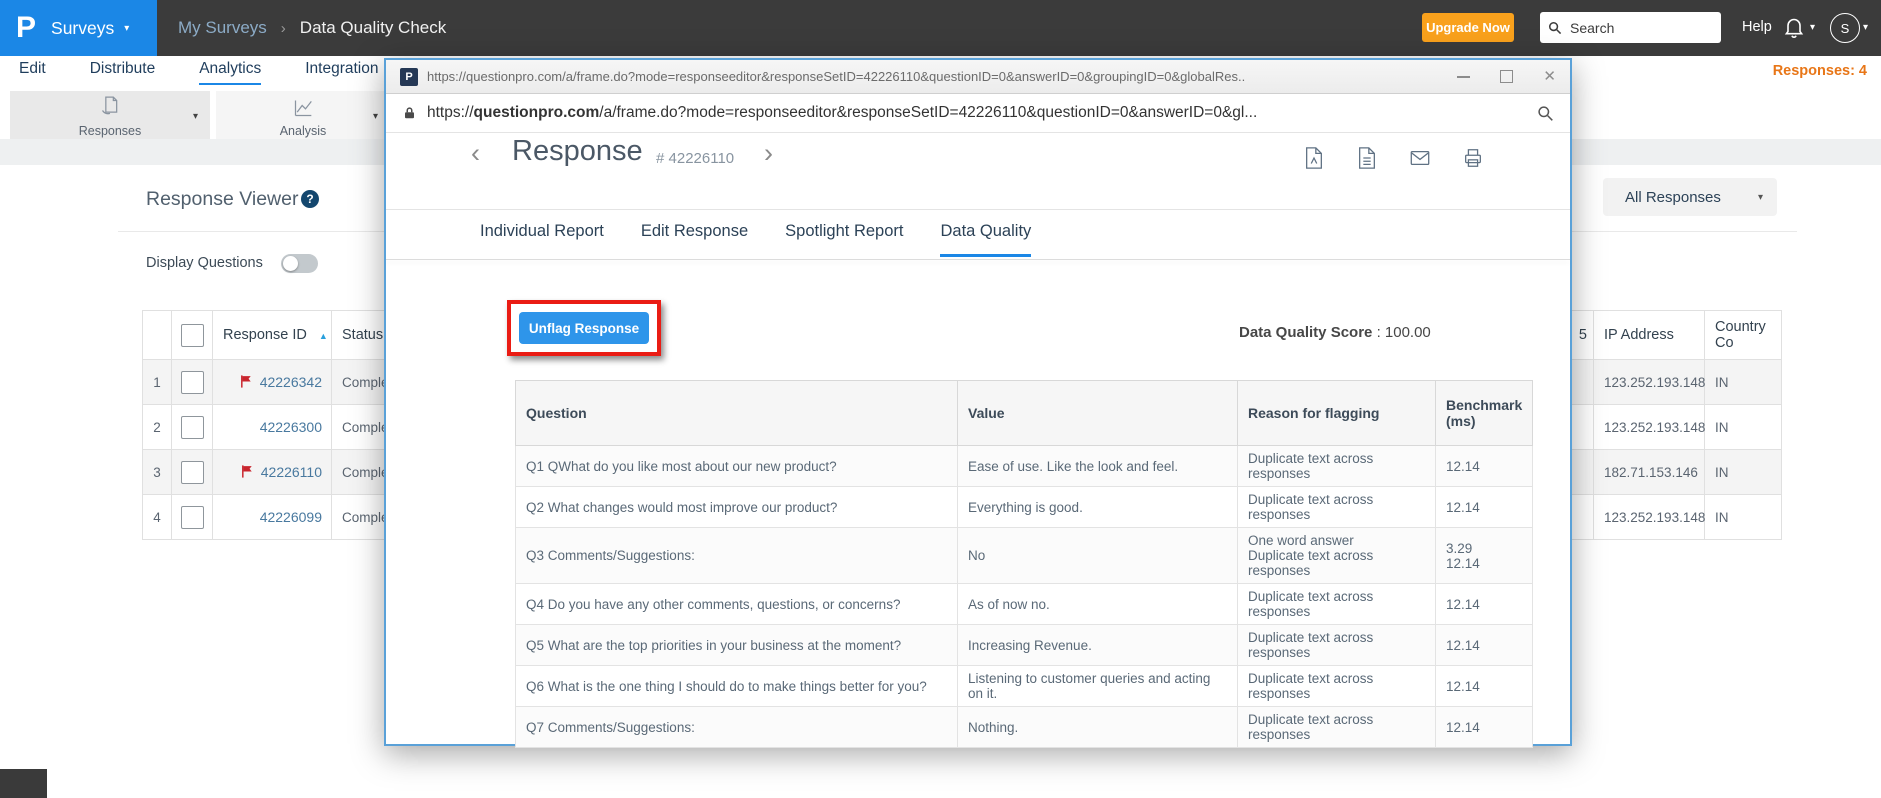  I want to click on search-input, so click(1635, 27).